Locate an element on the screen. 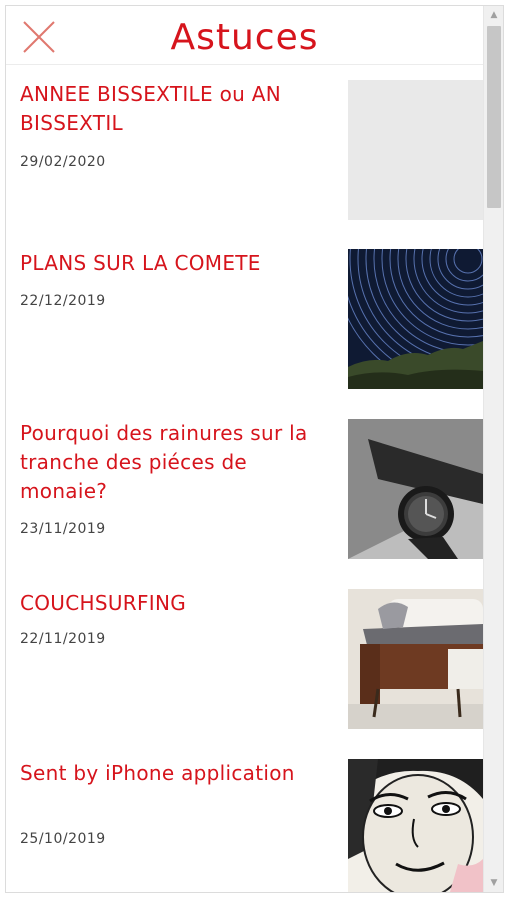  page-title: Astuces is located at coordinates (244, 37).